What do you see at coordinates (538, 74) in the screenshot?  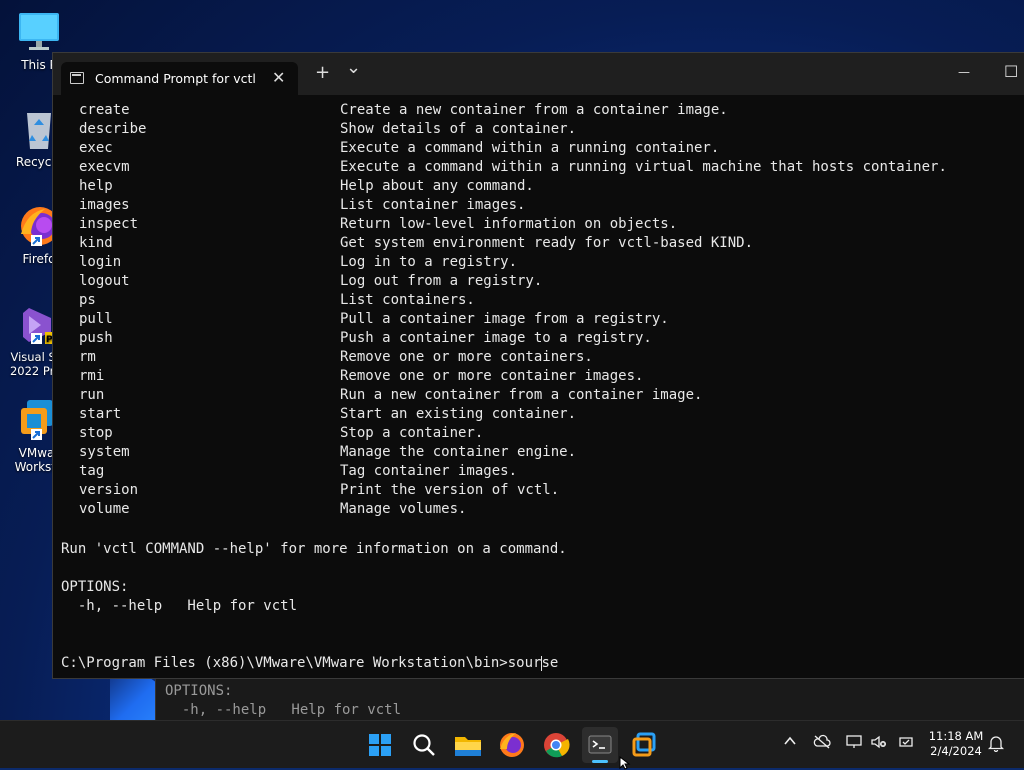 I see `title-bar: Command Prompt for vctl ✕ + ⌄ — ☐` at bounding box center [538, 74].